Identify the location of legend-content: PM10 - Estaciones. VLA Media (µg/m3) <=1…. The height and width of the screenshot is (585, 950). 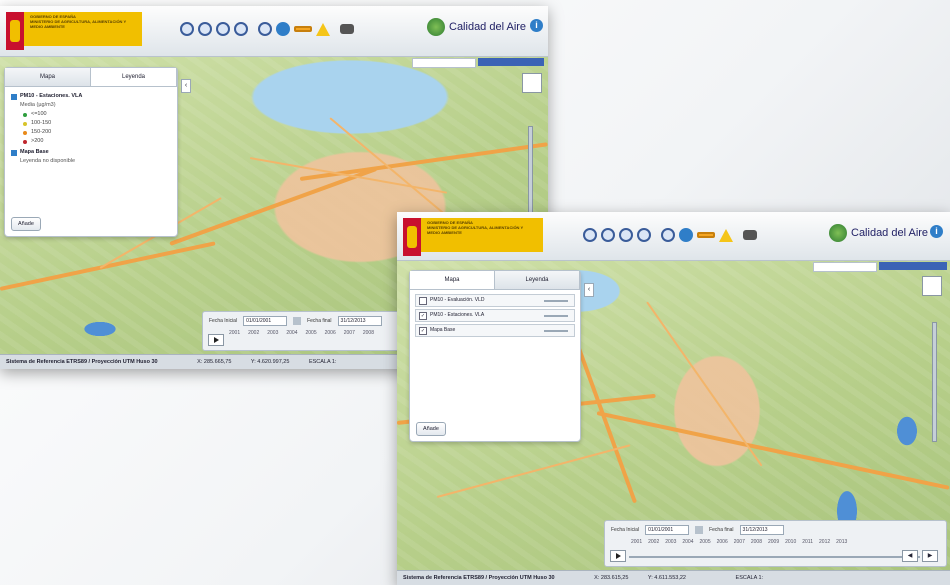
(91, 129).